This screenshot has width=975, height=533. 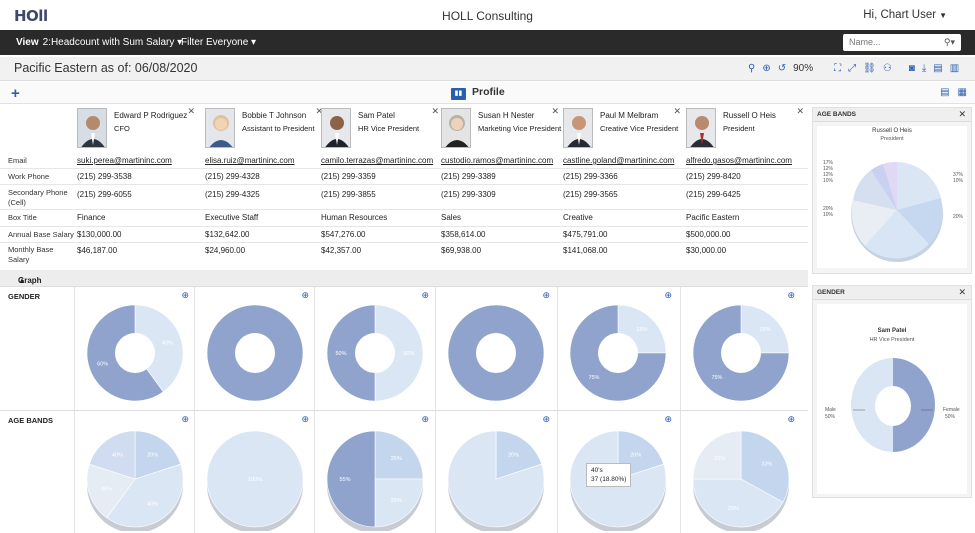 I want to click on age-row-label: AGE BANDS, so click(x=31, y=420).